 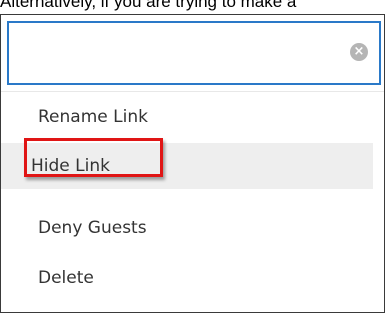 What do you see at coordinates (187, 228) in the screenshot?
I see `menu-item-deny-guests: Deny Guests` at bounding box center [187, 228].